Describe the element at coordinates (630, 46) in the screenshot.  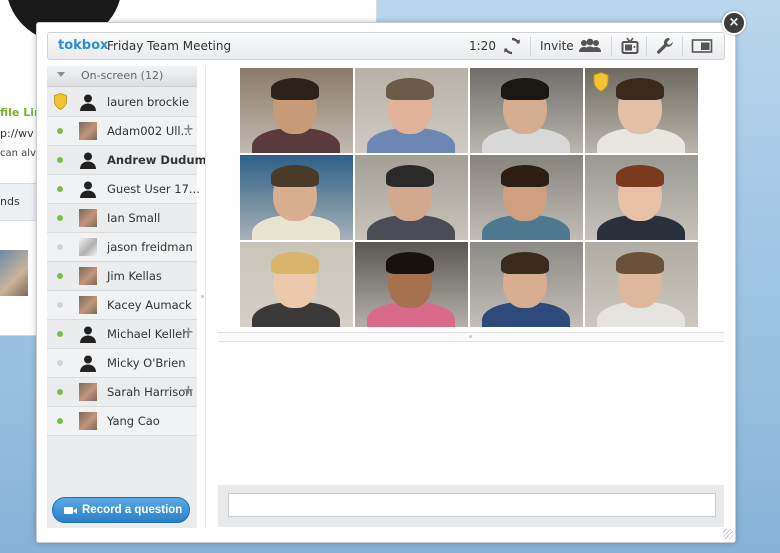
I see `tv-icon` at that location.